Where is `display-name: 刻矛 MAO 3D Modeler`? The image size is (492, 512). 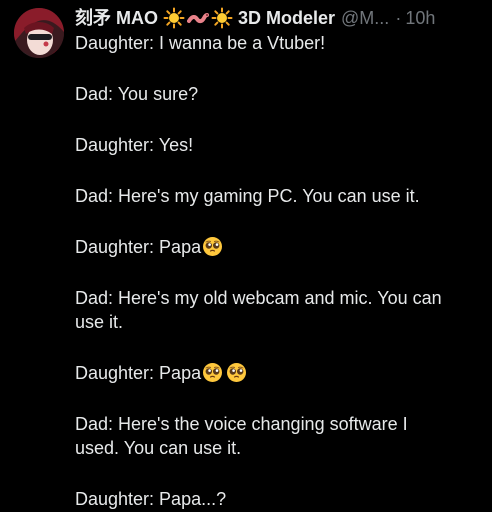 display-name: 刻矛 MAO 3D Modeler is located at coordinates (205, 18).